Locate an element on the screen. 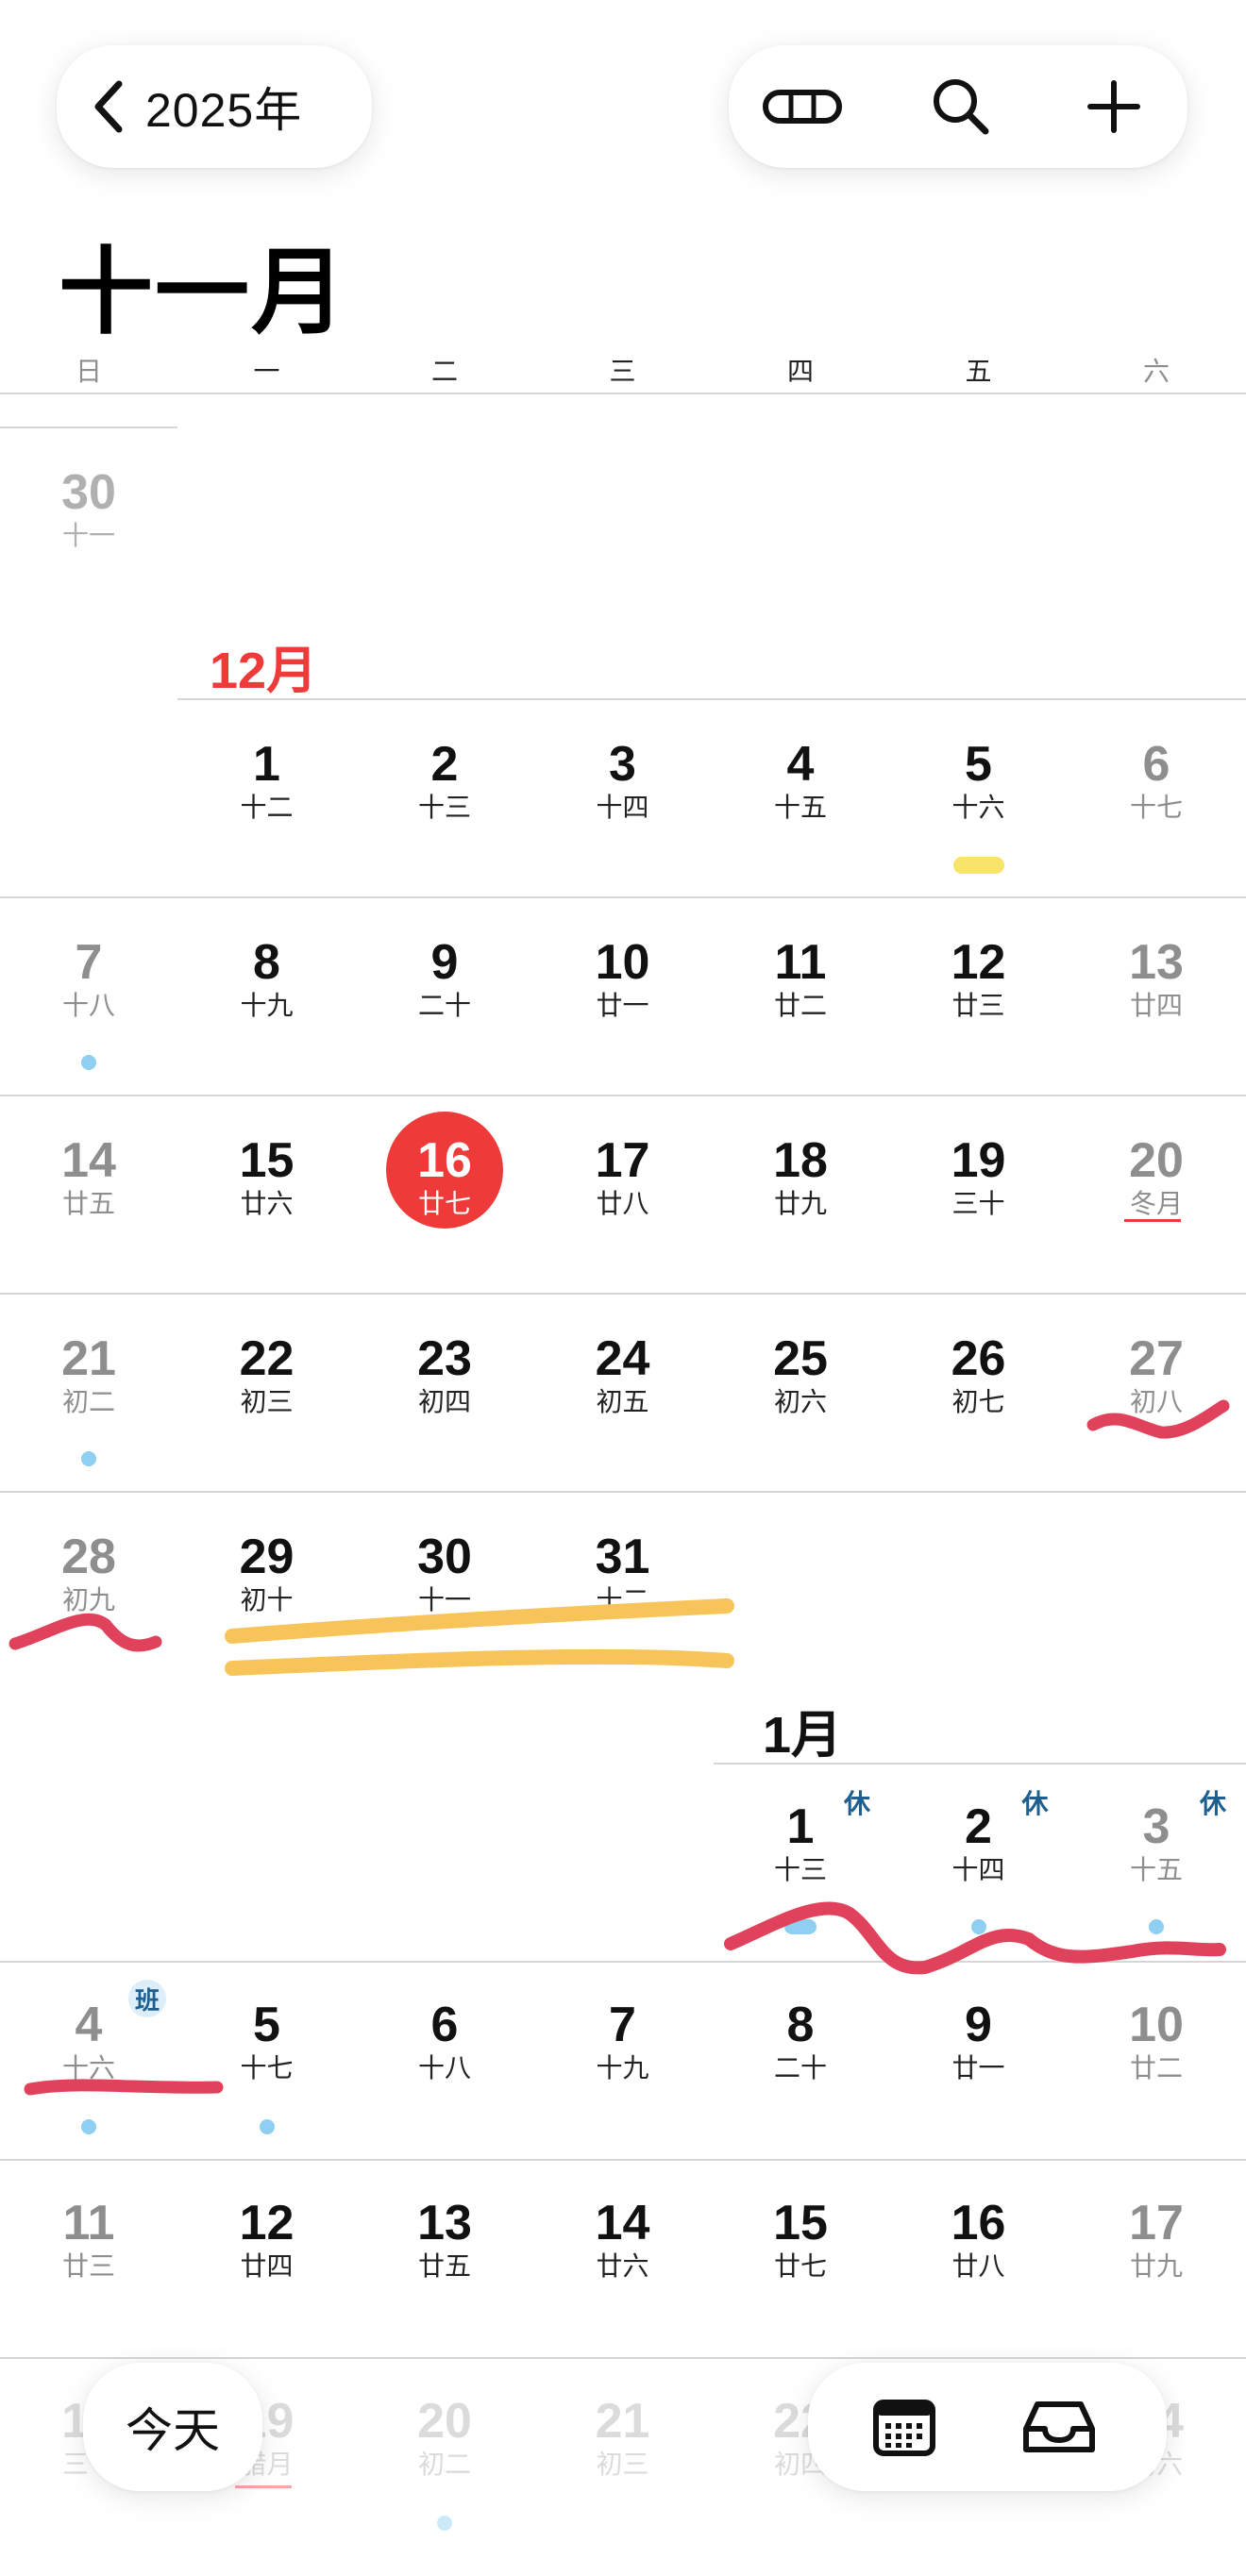  day-cell: 27 初八 is located at coordinates (1156, 1373).